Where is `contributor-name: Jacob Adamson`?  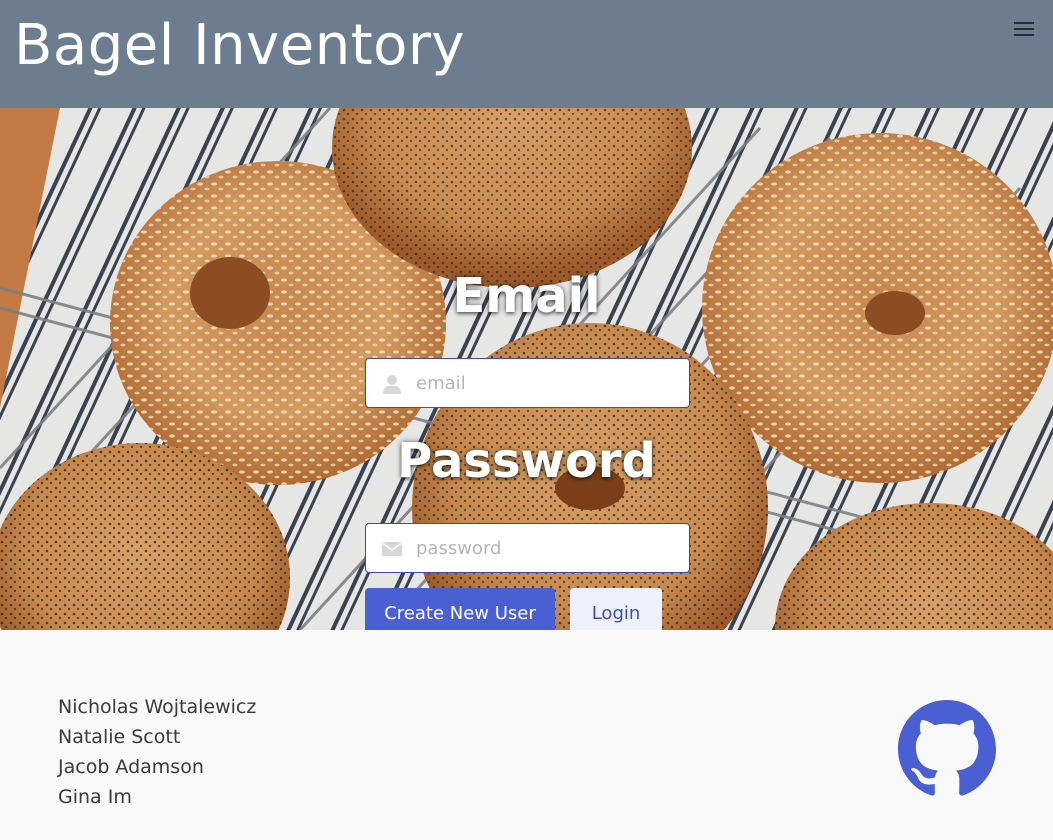 contributor-name: Jacob Adamson is located at coordinates (131, 767).